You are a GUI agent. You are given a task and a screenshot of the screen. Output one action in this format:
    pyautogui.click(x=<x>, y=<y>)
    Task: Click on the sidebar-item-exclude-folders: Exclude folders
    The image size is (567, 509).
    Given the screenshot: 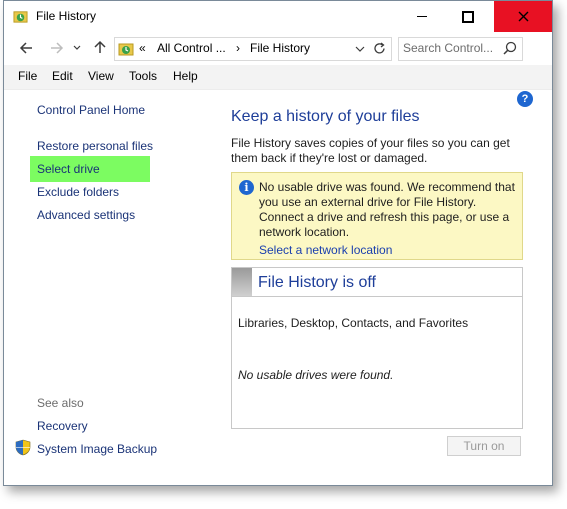 What is the action you would take?
    pyautogui.click(x=78, y=192)
    